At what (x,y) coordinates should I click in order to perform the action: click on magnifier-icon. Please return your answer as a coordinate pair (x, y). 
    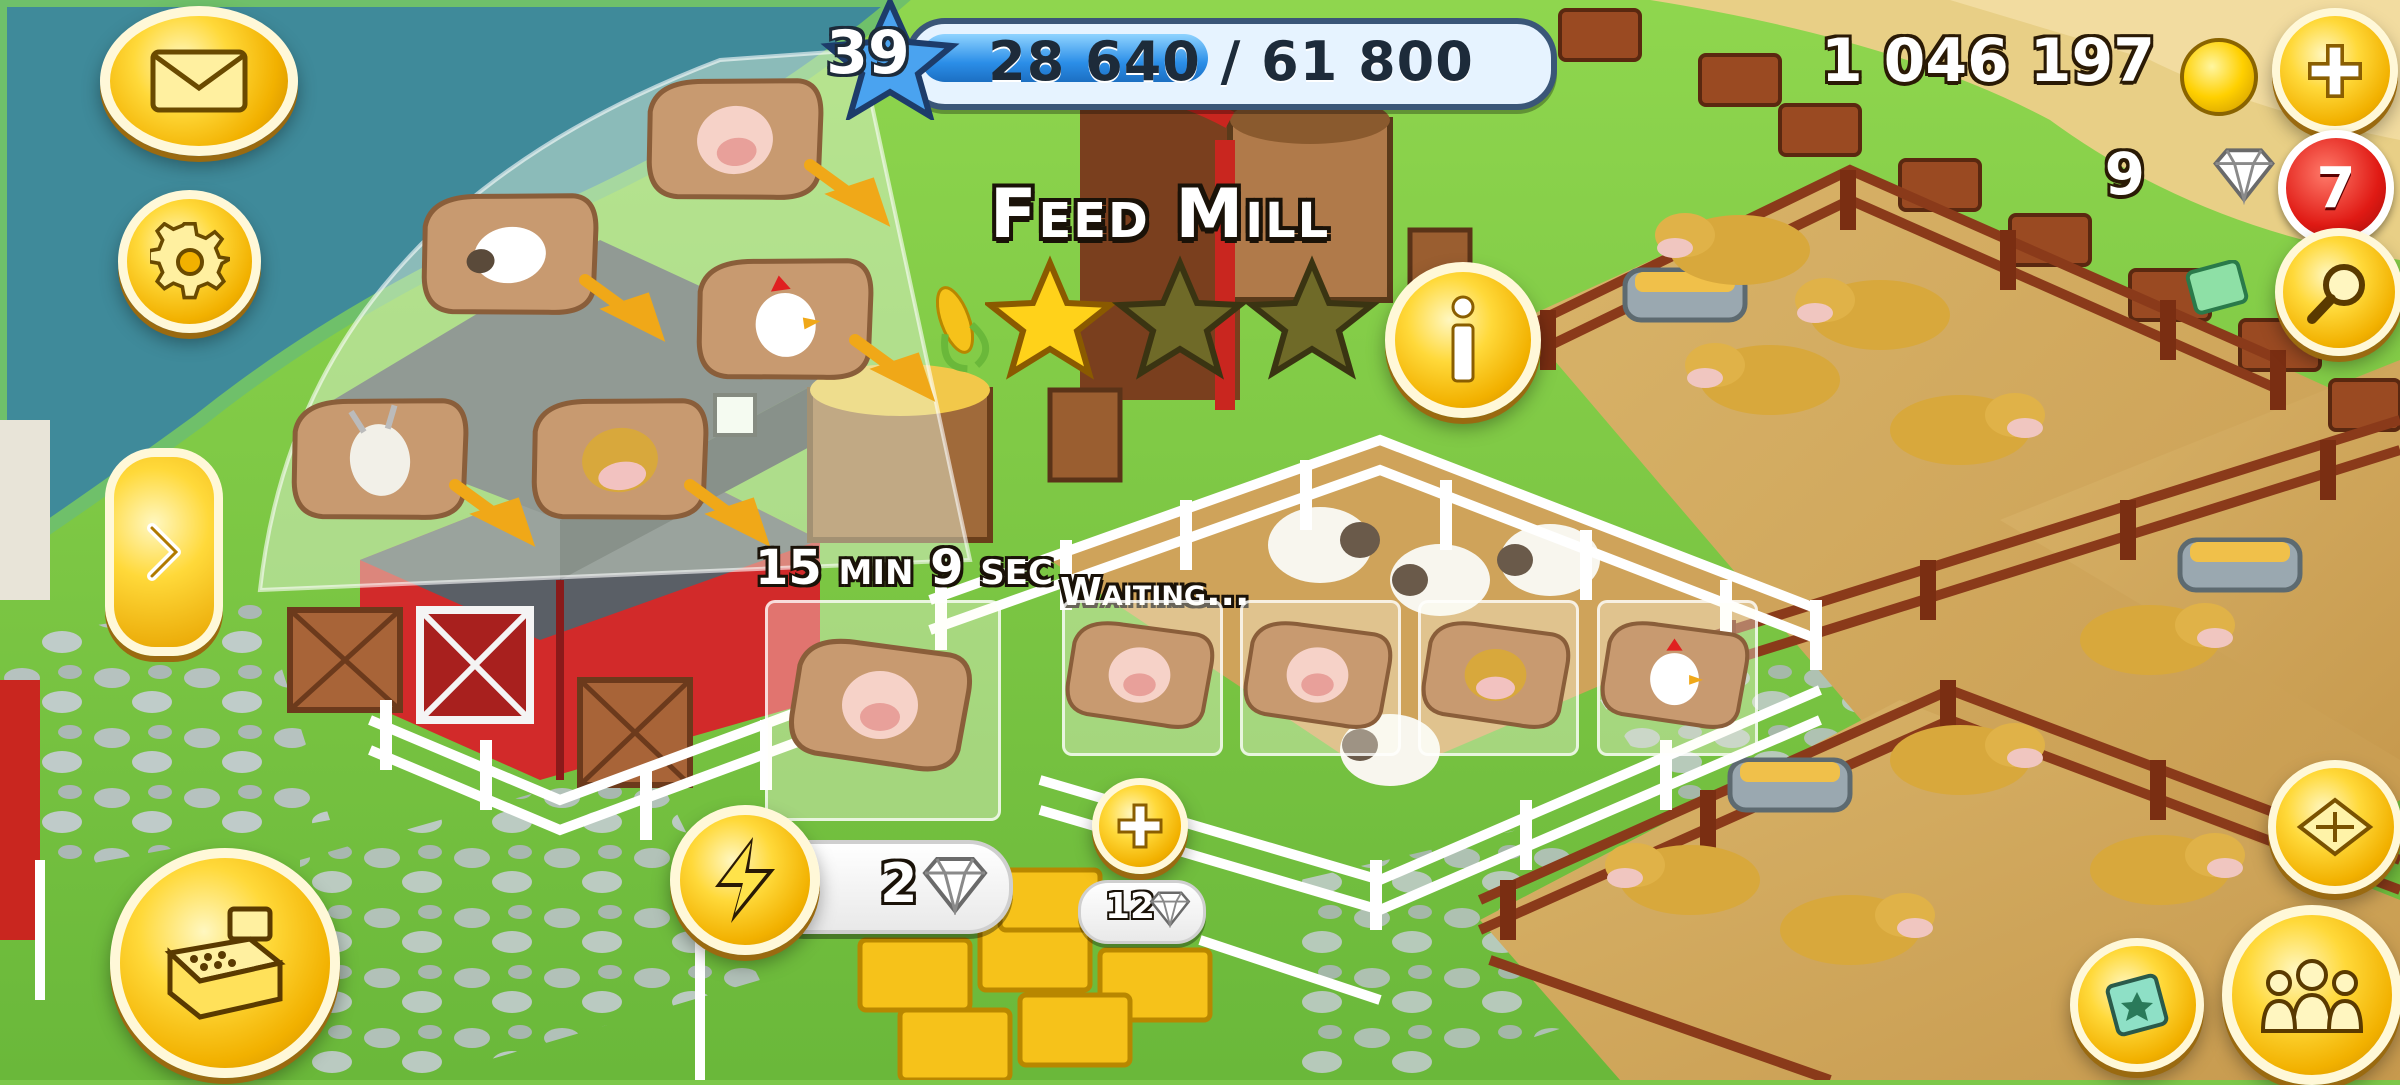
    Looking at the image, I should click on (2336, 294).